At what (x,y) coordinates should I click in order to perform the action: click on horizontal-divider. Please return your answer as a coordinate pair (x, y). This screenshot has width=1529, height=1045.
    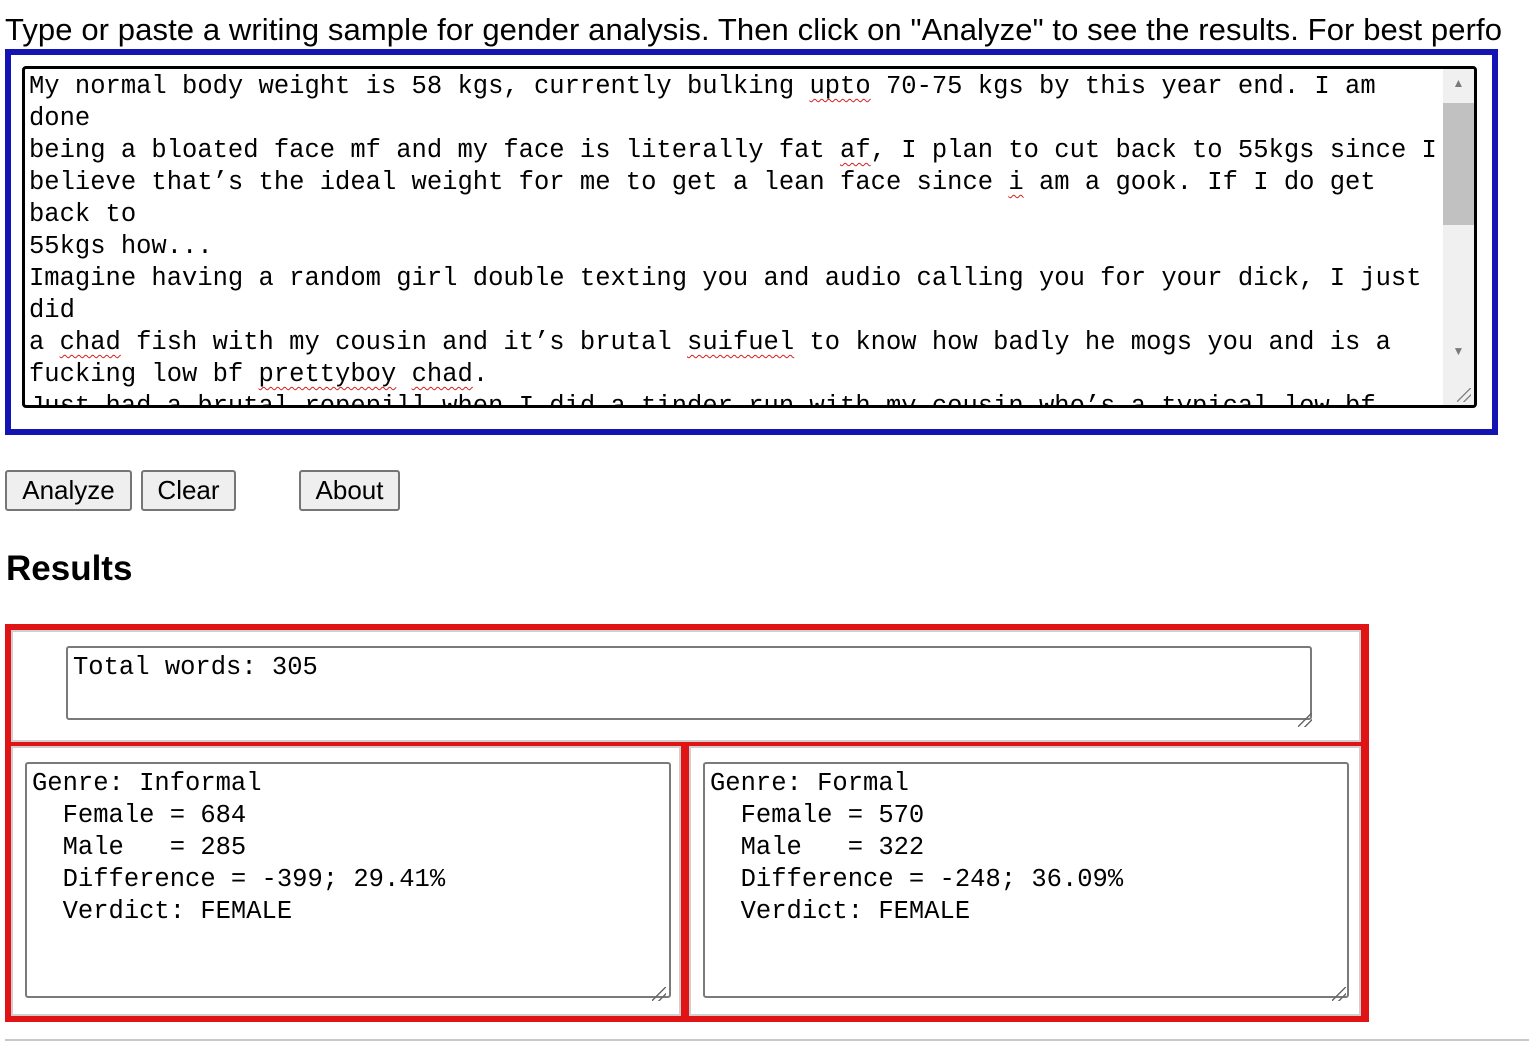
    Looking at the image, I should click on (767, 1040).